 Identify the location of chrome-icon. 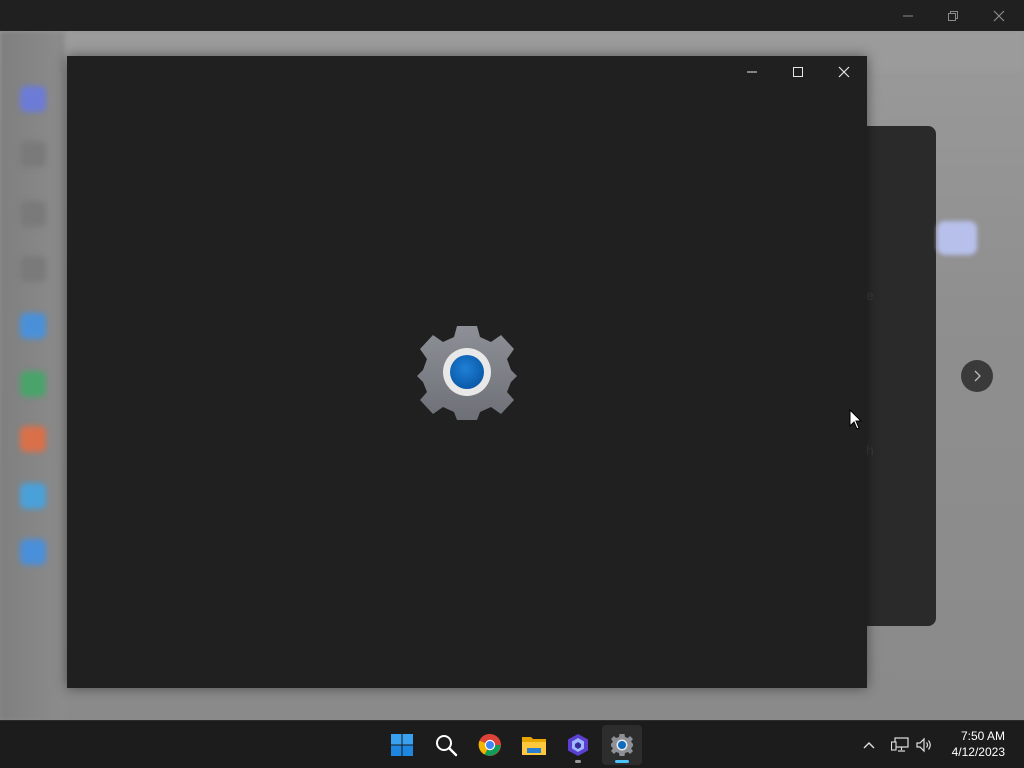
(489, 744).